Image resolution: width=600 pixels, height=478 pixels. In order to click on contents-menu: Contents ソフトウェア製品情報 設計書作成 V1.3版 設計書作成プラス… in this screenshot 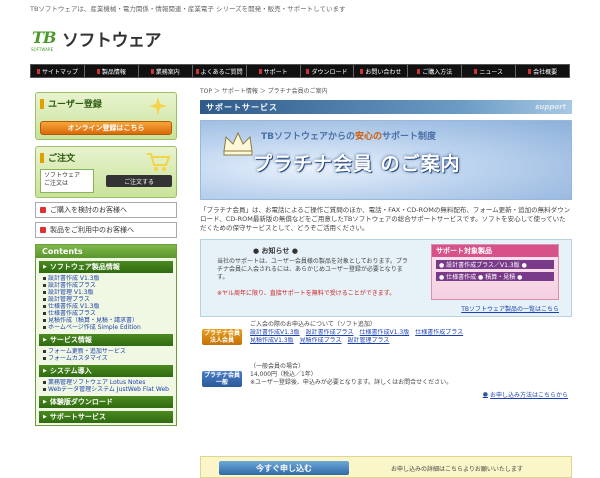, I will do `click(106, 335)`.